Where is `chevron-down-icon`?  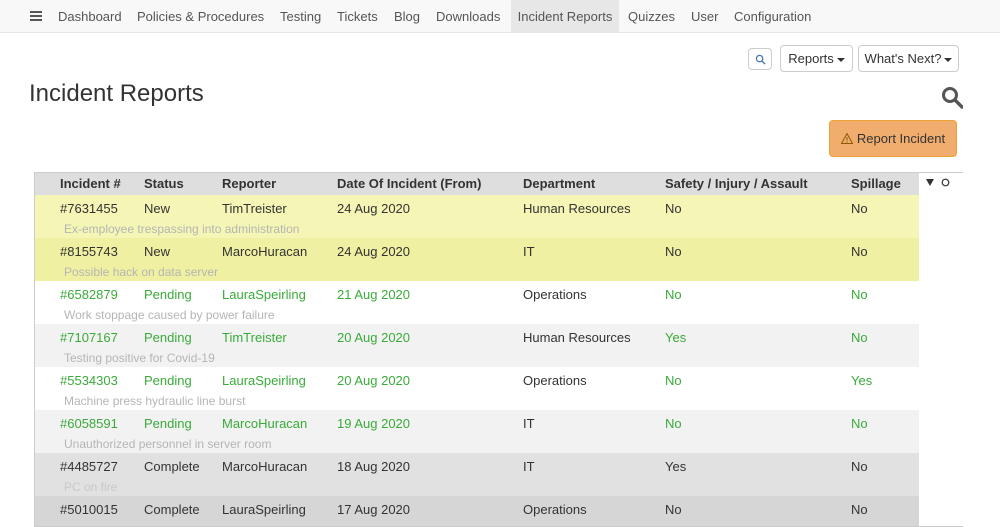
chevron-down-icon is located at coordinates (948, 59).